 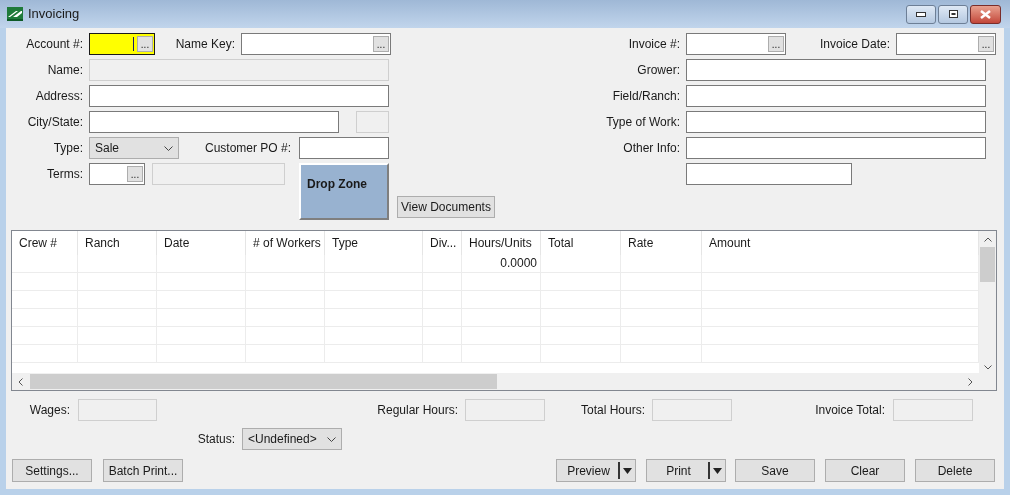 I want to click on dropdown: <Undefined>, so click(x=292, y=439).